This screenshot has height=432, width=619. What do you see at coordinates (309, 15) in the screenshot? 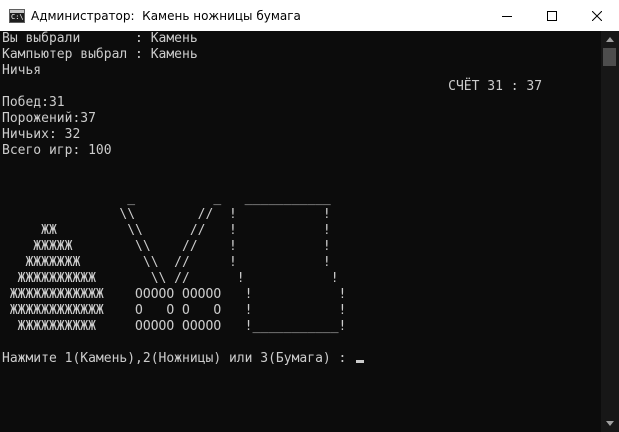
I see `title-bar: C:\ Администратор: Камень ножницы бумага` at bounding box center [309, 15].